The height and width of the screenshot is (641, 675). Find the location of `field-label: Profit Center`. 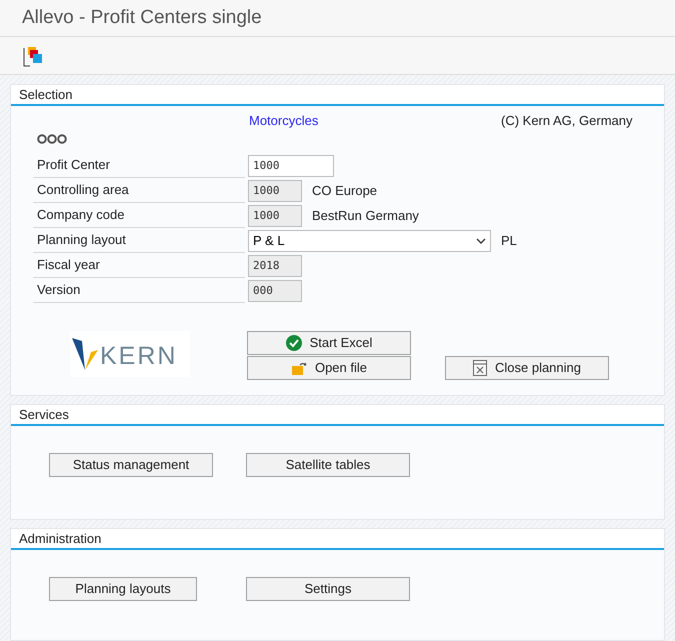

field-label: Profit Center is located at coordinates (139, 166).